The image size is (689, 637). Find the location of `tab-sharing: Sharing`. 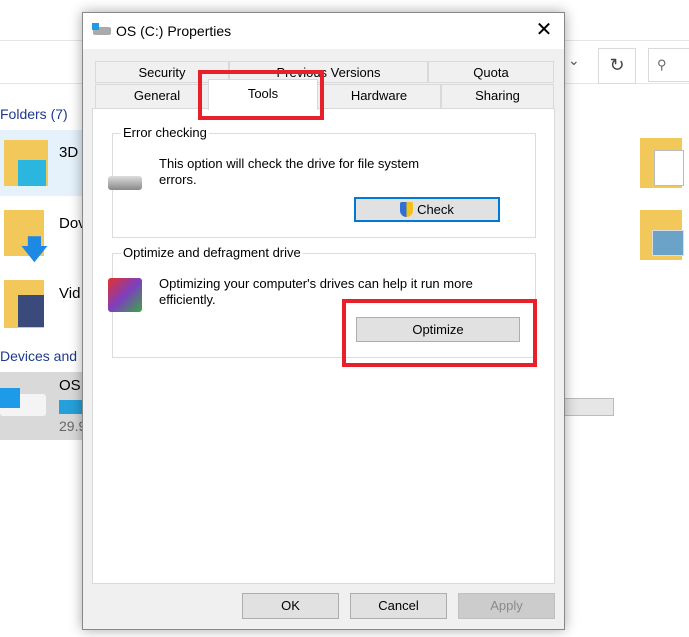

tab-sharing: Sharing is located at coordinates (497, 96).